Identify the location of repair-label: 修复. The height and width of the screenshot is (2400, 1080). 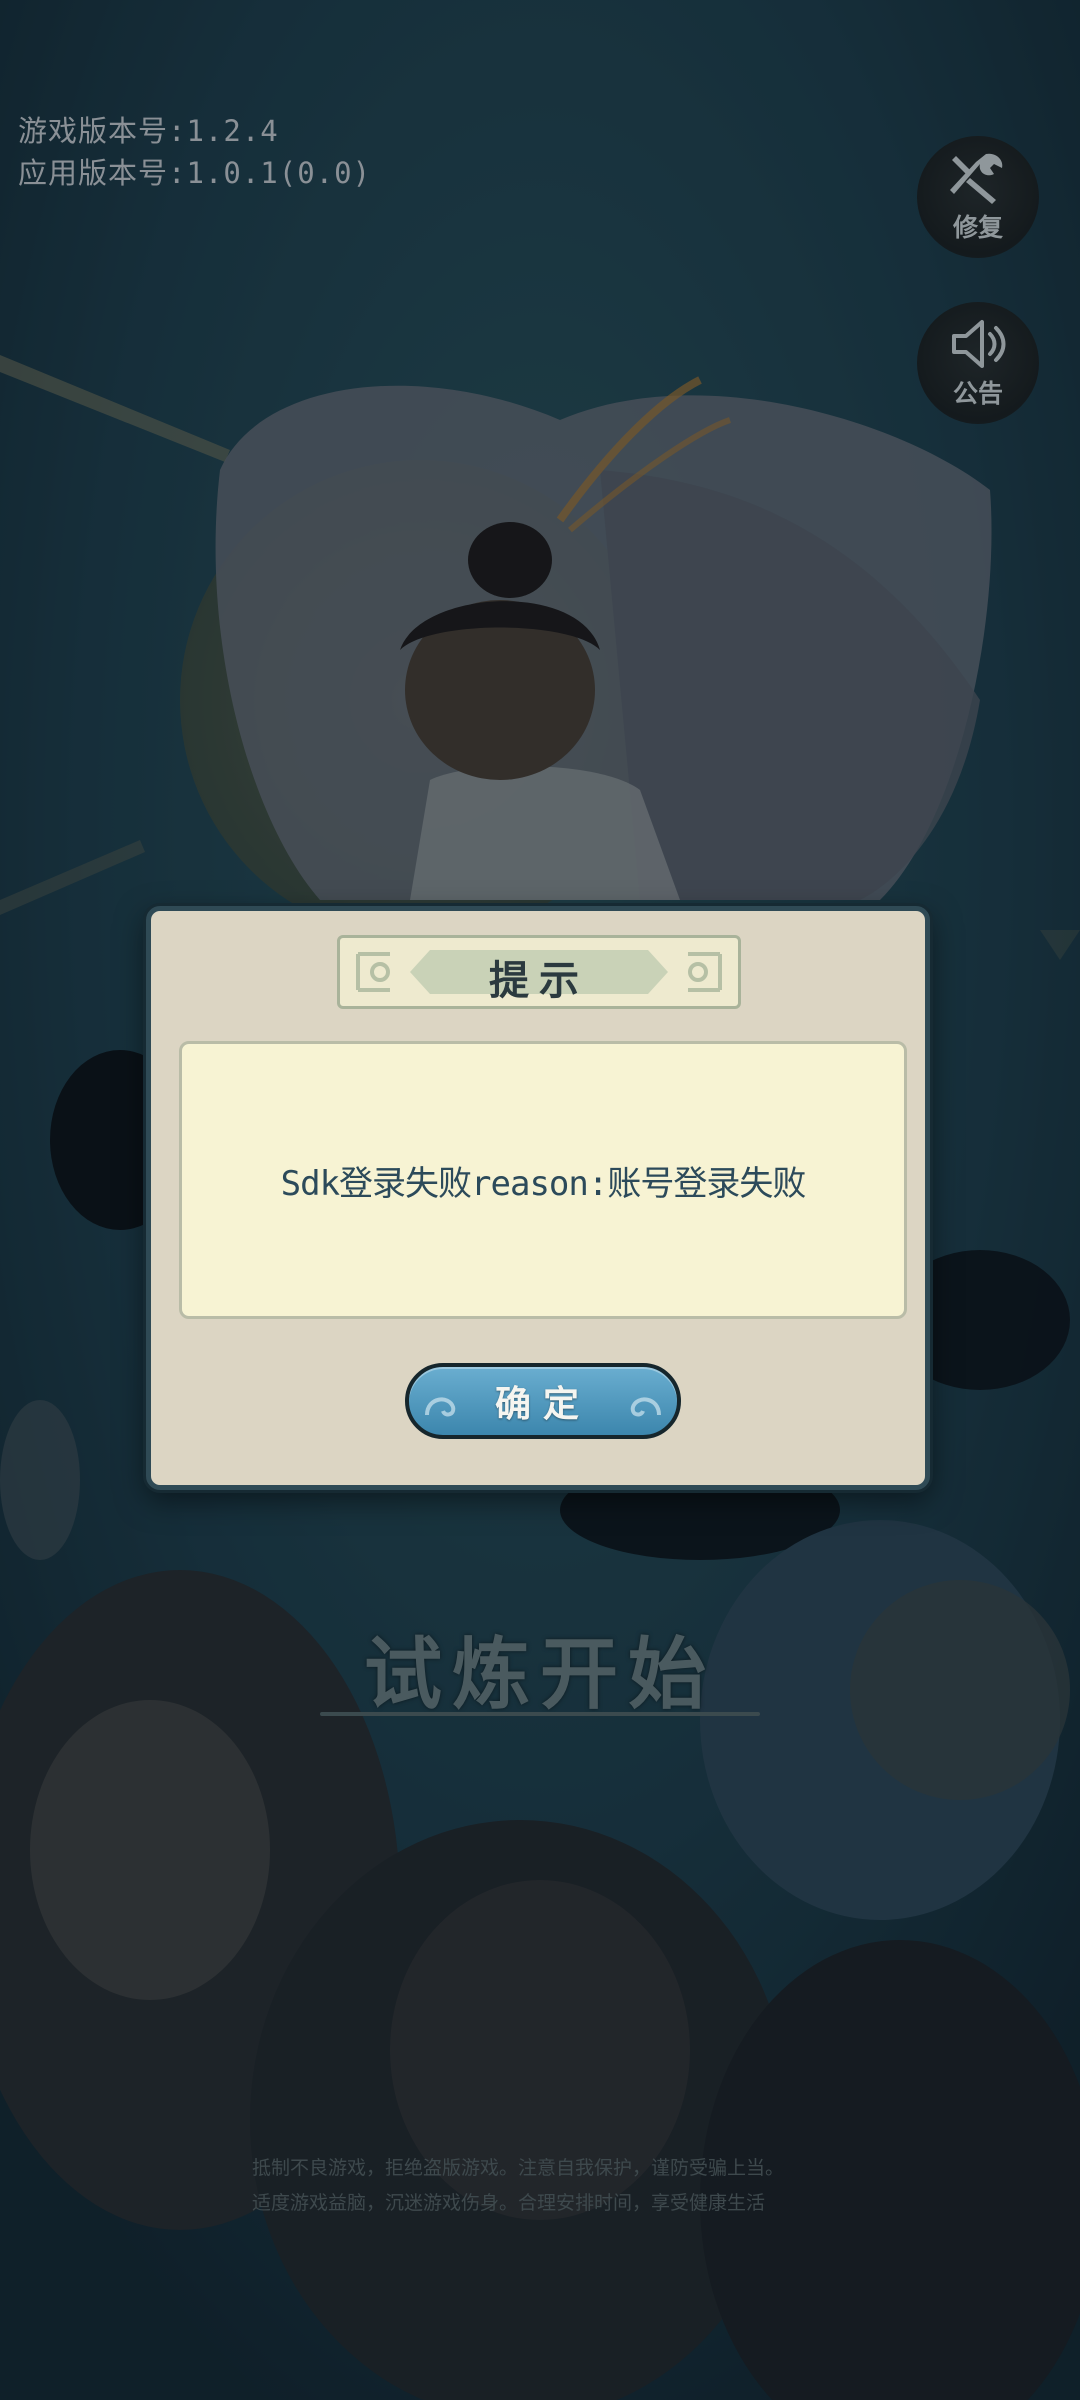
(977, 227).